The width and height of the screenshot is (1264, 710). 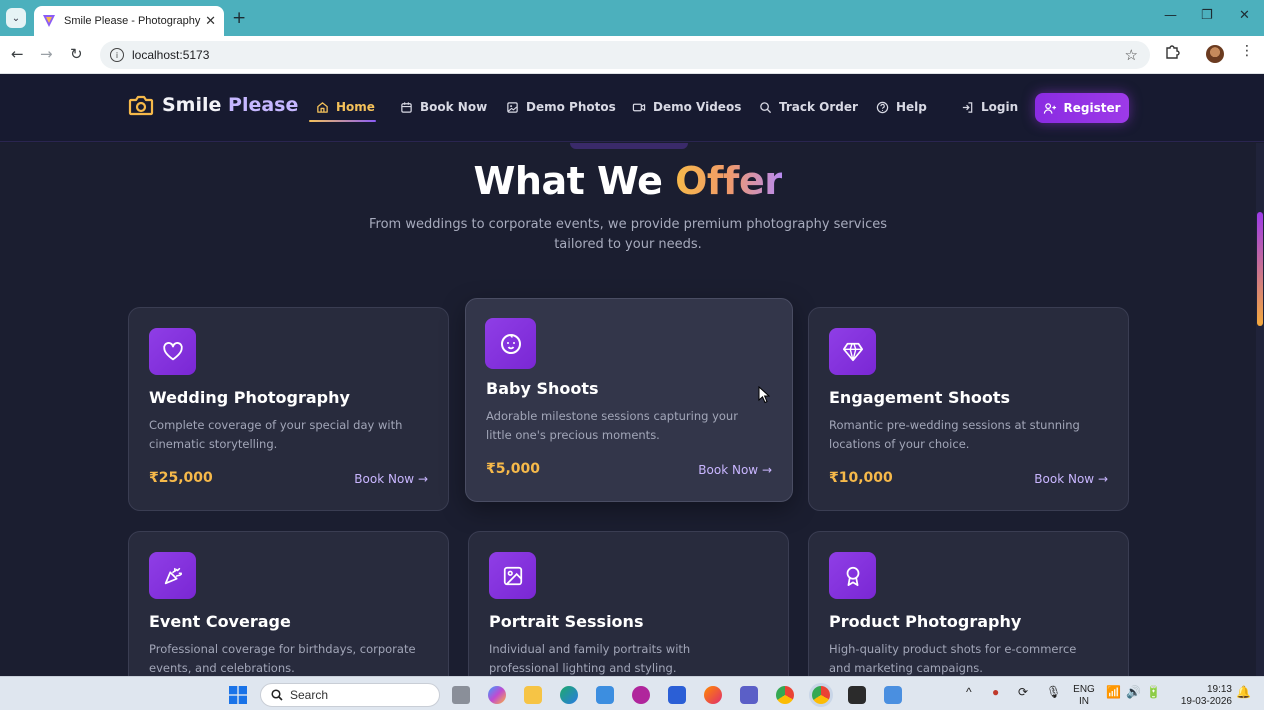 I want to click on browser-menu-icon: ⋮, so click(x=1247, y=51).